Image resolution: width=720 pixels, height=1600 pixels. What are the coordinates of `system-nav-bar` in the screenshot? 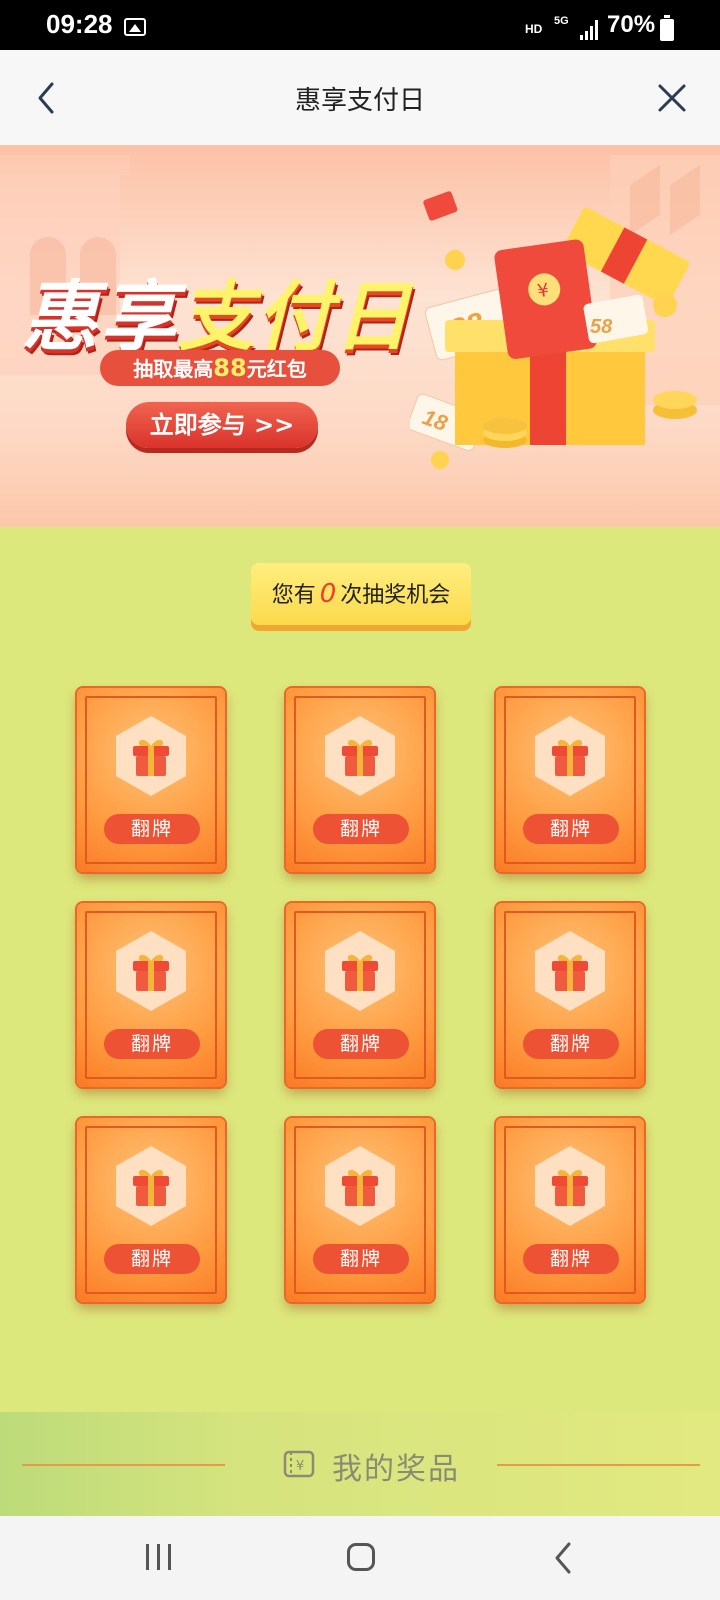 It's located at (360, 1558).